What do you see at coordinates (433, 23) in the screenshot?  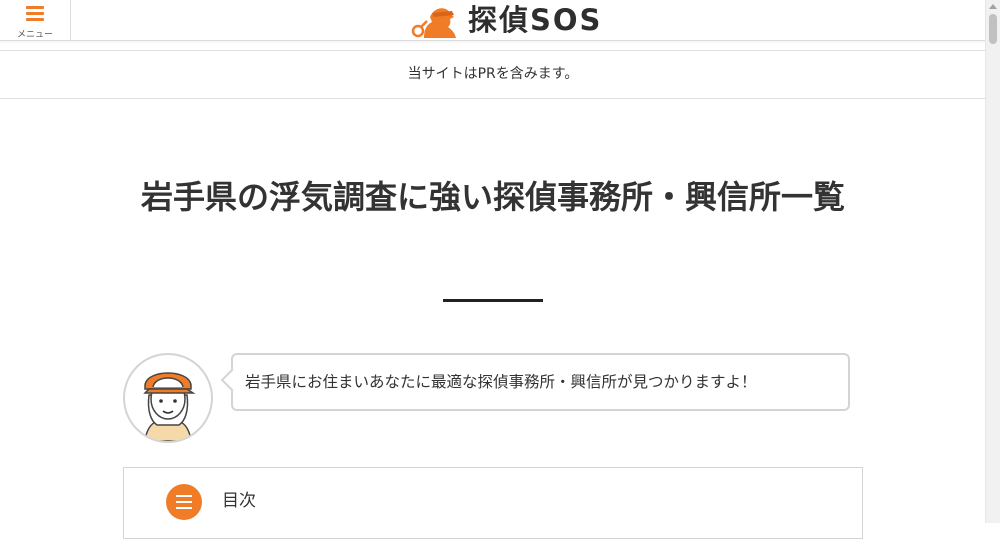 I see `detective-silhouette-icon` at bounding box center [433, 23].